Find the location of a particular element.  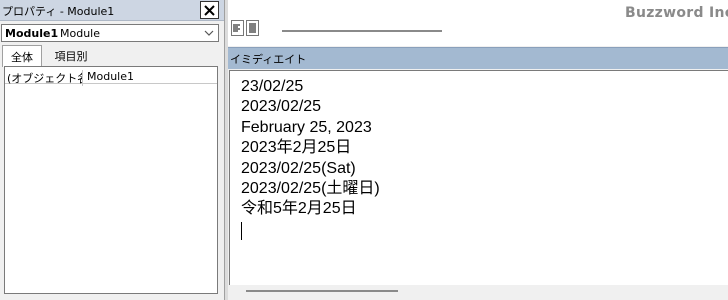

scrollbar-thumb is located at coordinates (322, 291).